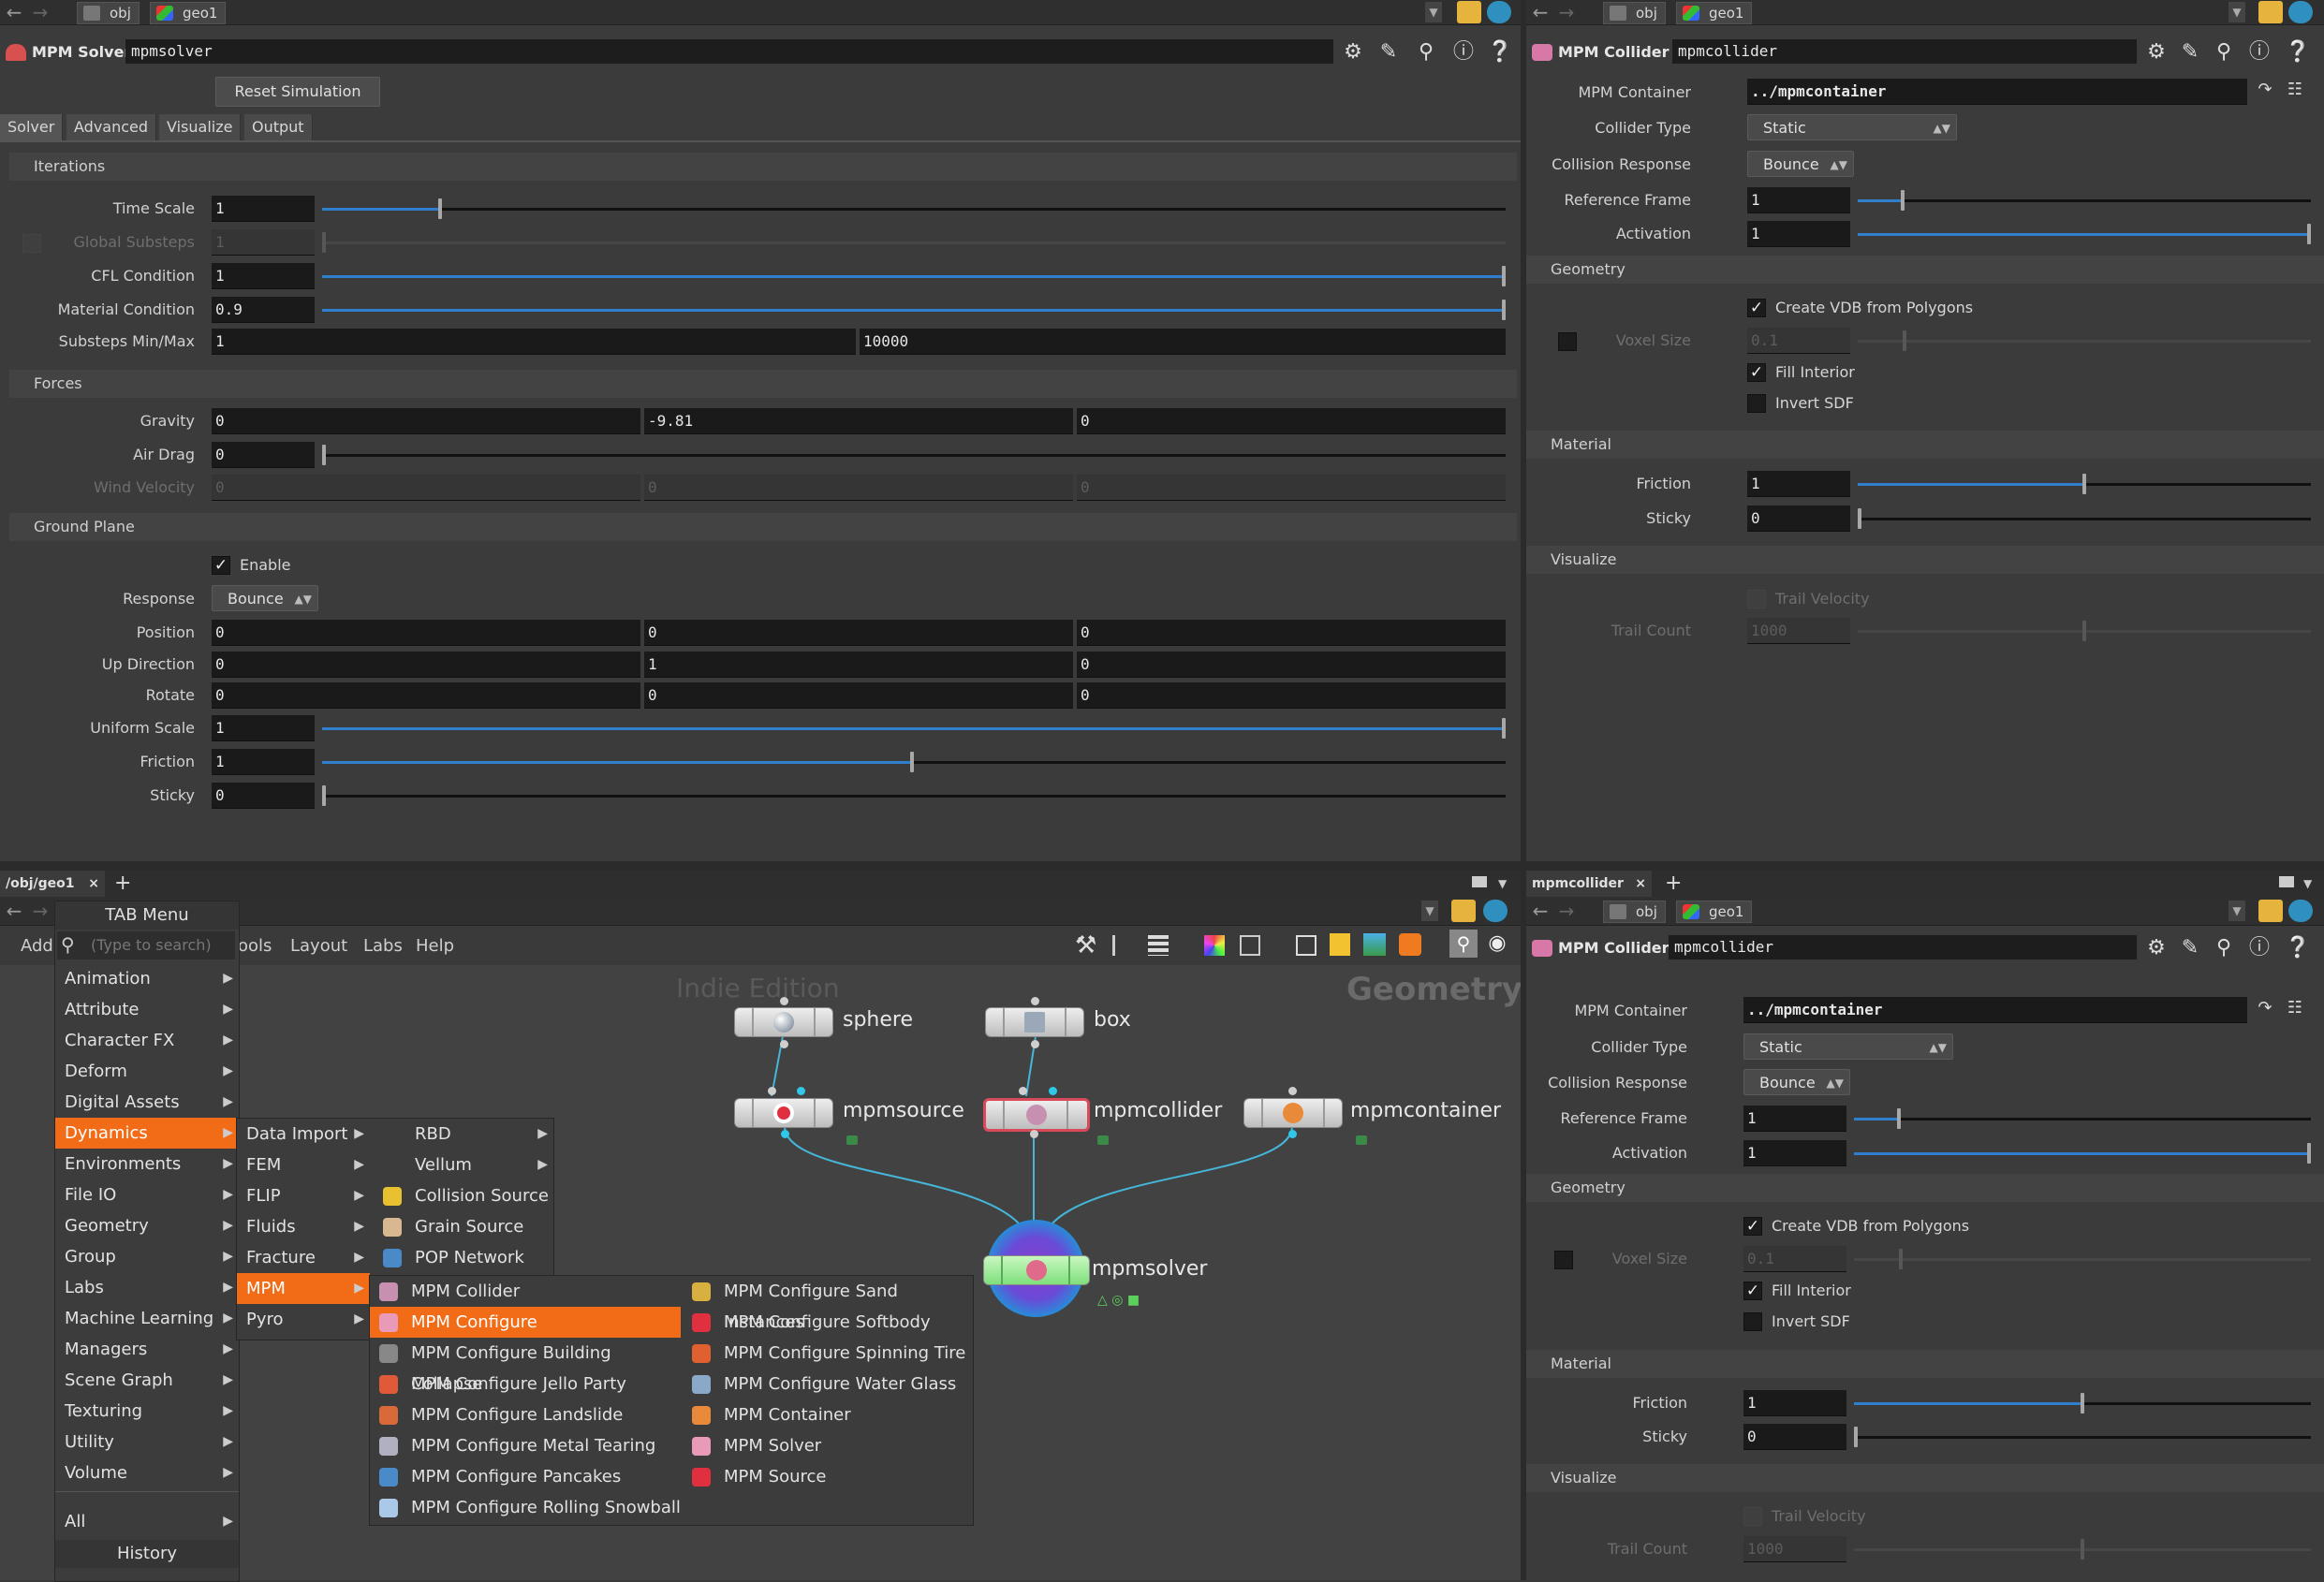 This screenshot has width=2324, height=1582. What do you see at coordinates (525, 1384) in the screenshot?
I see `menu-item-mpm-configure-jello-party: MPM Configure Jello Party` at bounding box center [525, 1384].